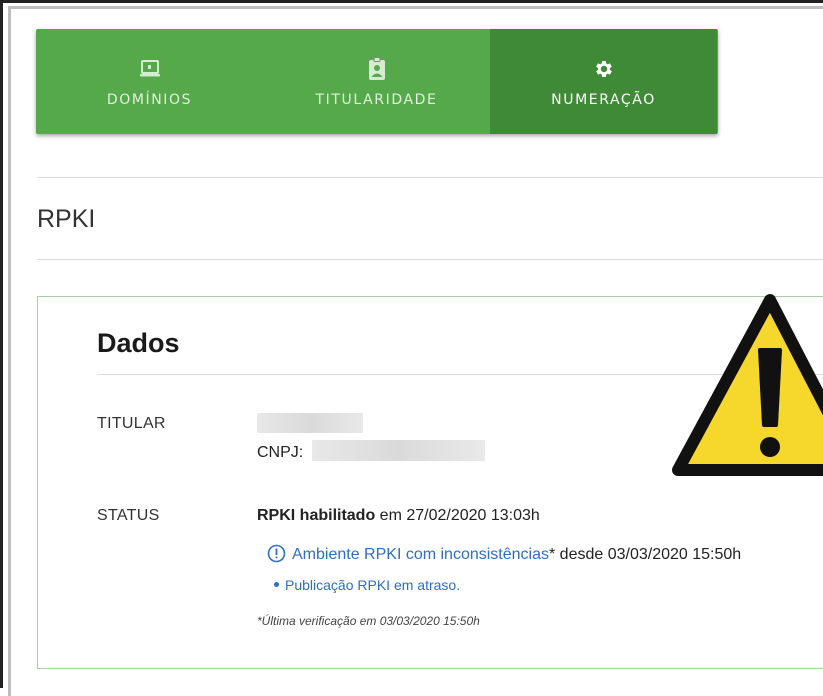  What do you see at coordinates (420, 554) in the screenshot?
I see `alert-link: Ambiente RPKI com inconsistências` at bounding box center [420, 554].